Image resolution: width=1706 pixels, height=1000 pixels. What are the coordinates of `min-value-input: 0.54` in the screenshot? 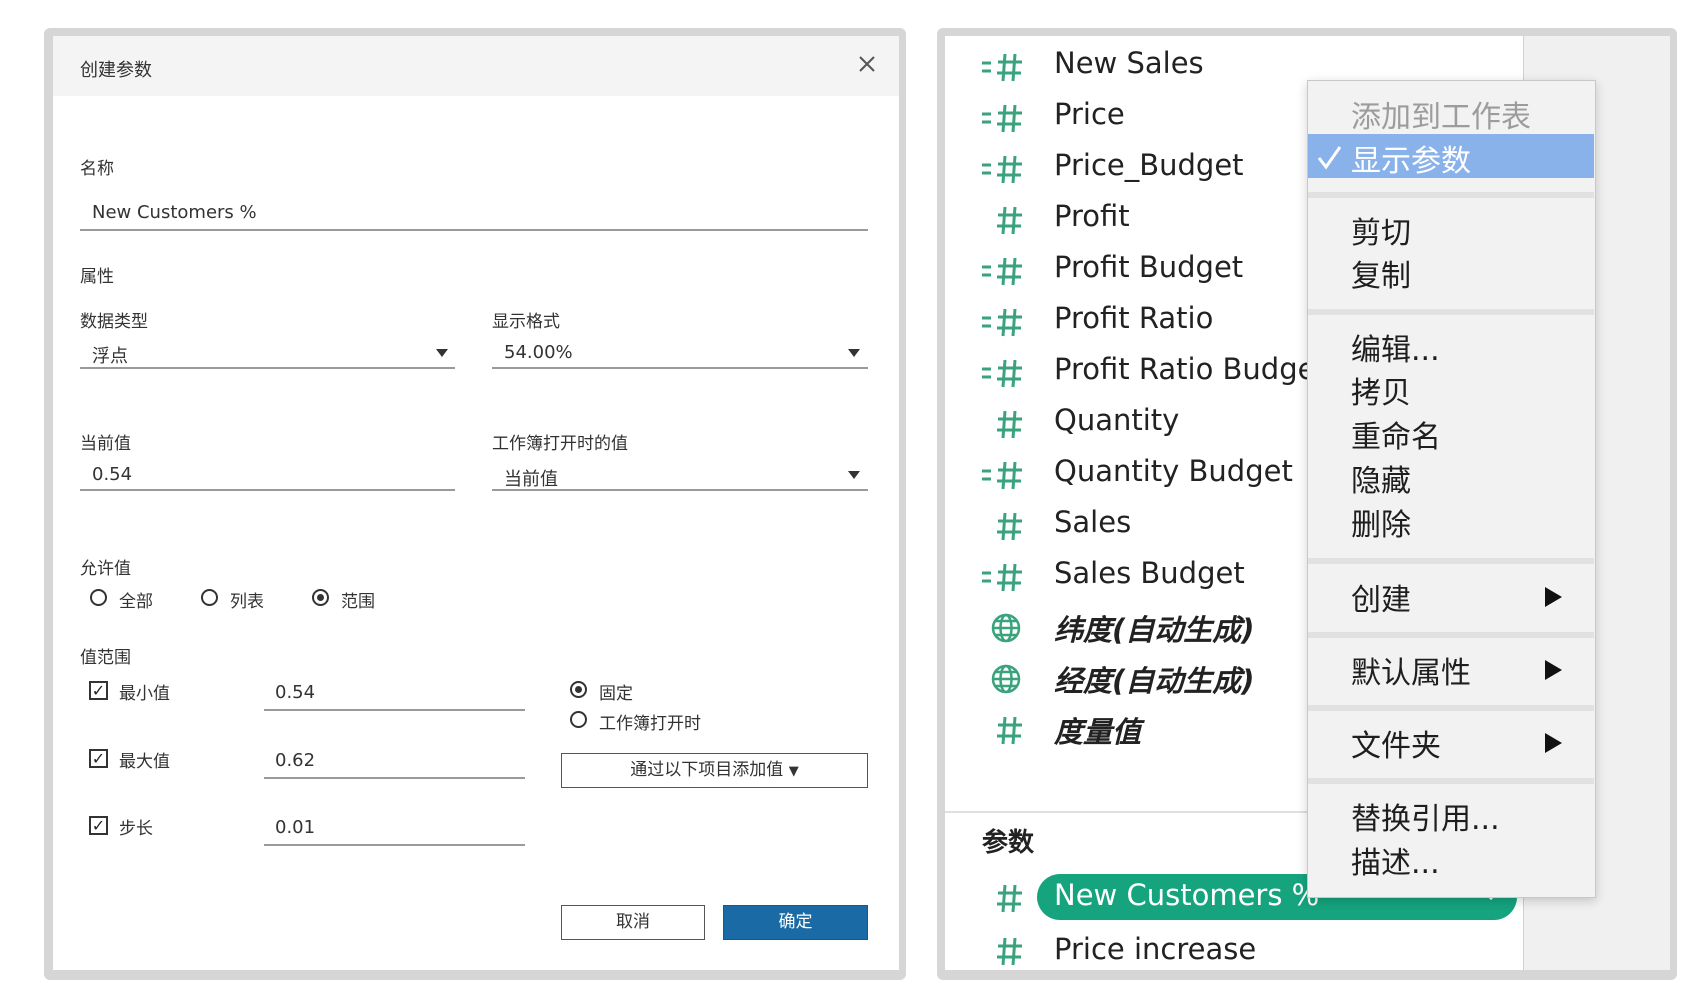 It's located at (295, 692).